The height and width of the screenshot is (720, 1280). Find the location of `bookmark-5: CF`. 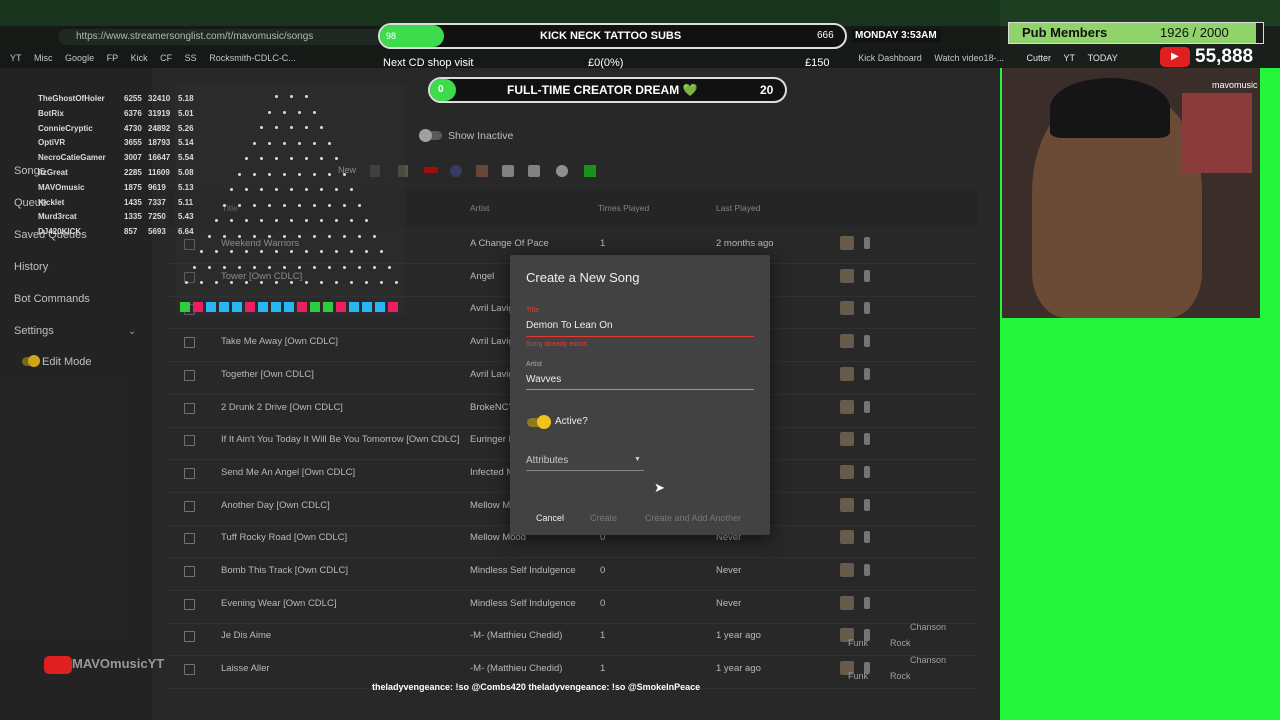

bookmark-5: CF is located at coordinates (166, 58).